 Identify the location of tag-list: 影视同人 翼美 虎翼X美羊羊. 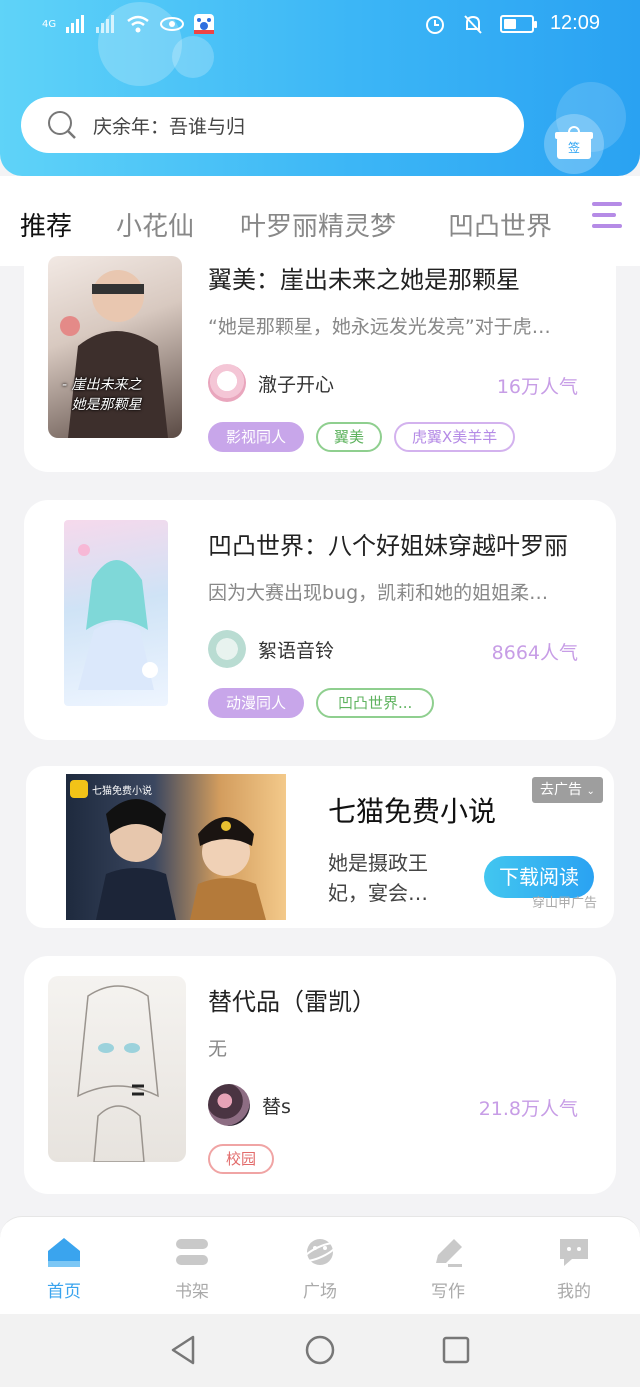
(362, 437).